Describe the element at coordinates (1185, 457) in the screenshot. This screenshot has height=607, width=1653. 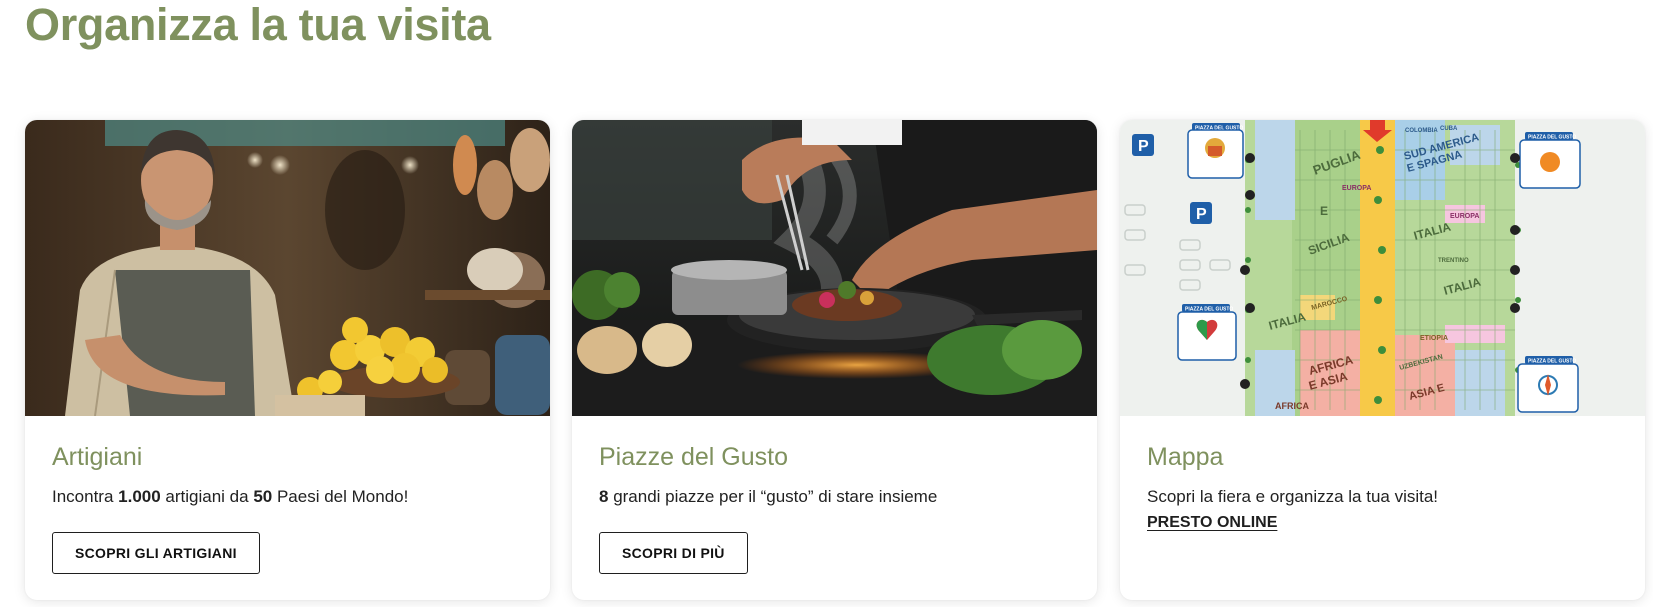
I see `card-title: Mappa` at that location.